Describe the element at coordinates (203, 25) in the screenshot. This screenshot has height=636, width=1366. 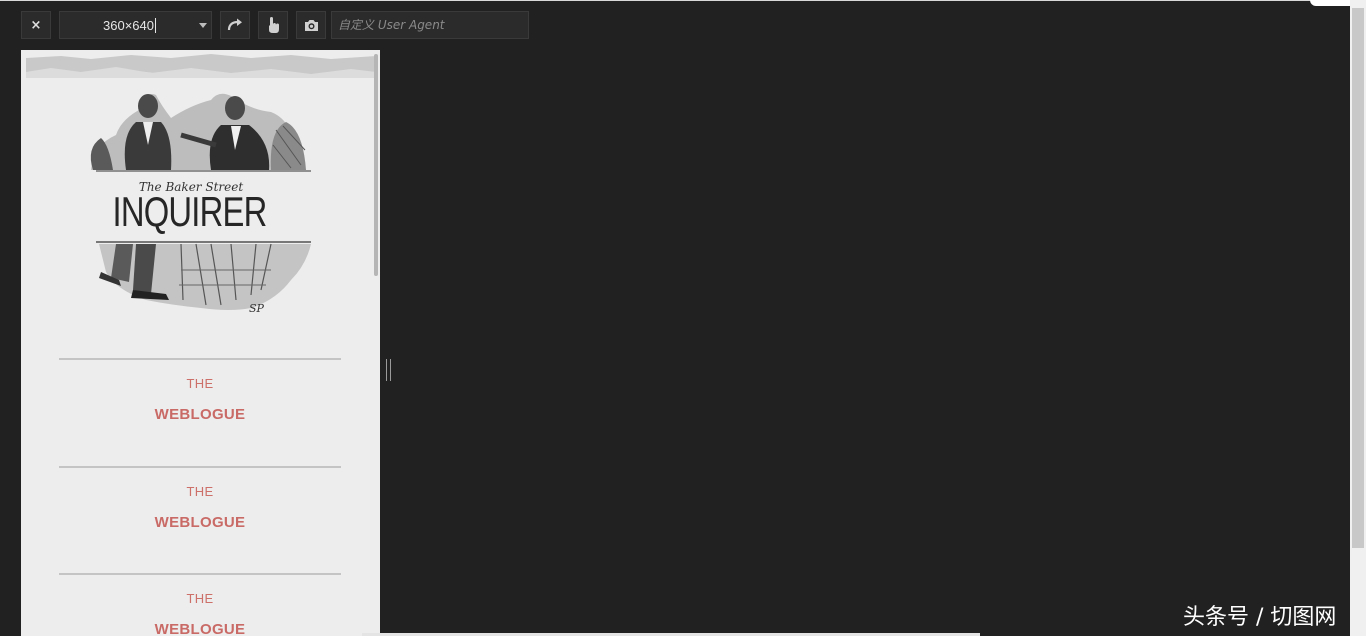
I see `chevron-down-icon` at that location.